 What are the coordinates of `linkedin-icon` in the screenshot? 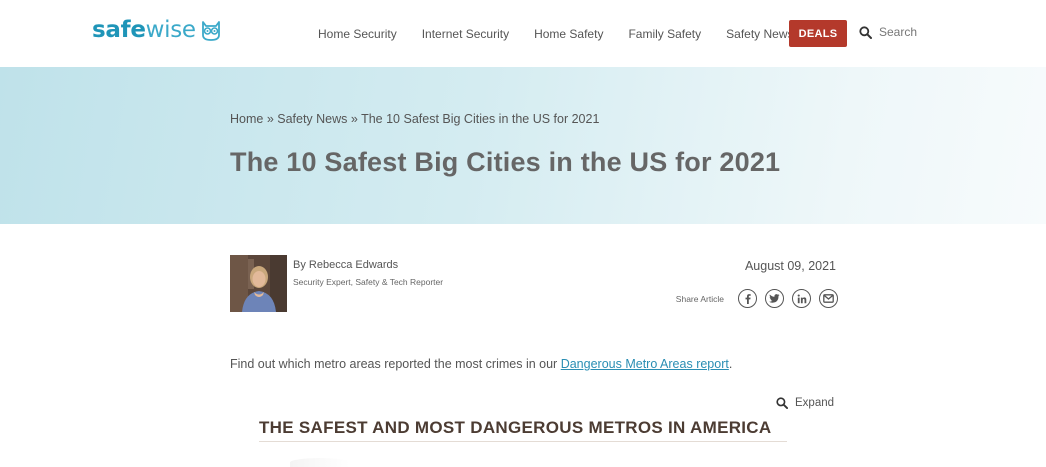 It's located at (801, 298).